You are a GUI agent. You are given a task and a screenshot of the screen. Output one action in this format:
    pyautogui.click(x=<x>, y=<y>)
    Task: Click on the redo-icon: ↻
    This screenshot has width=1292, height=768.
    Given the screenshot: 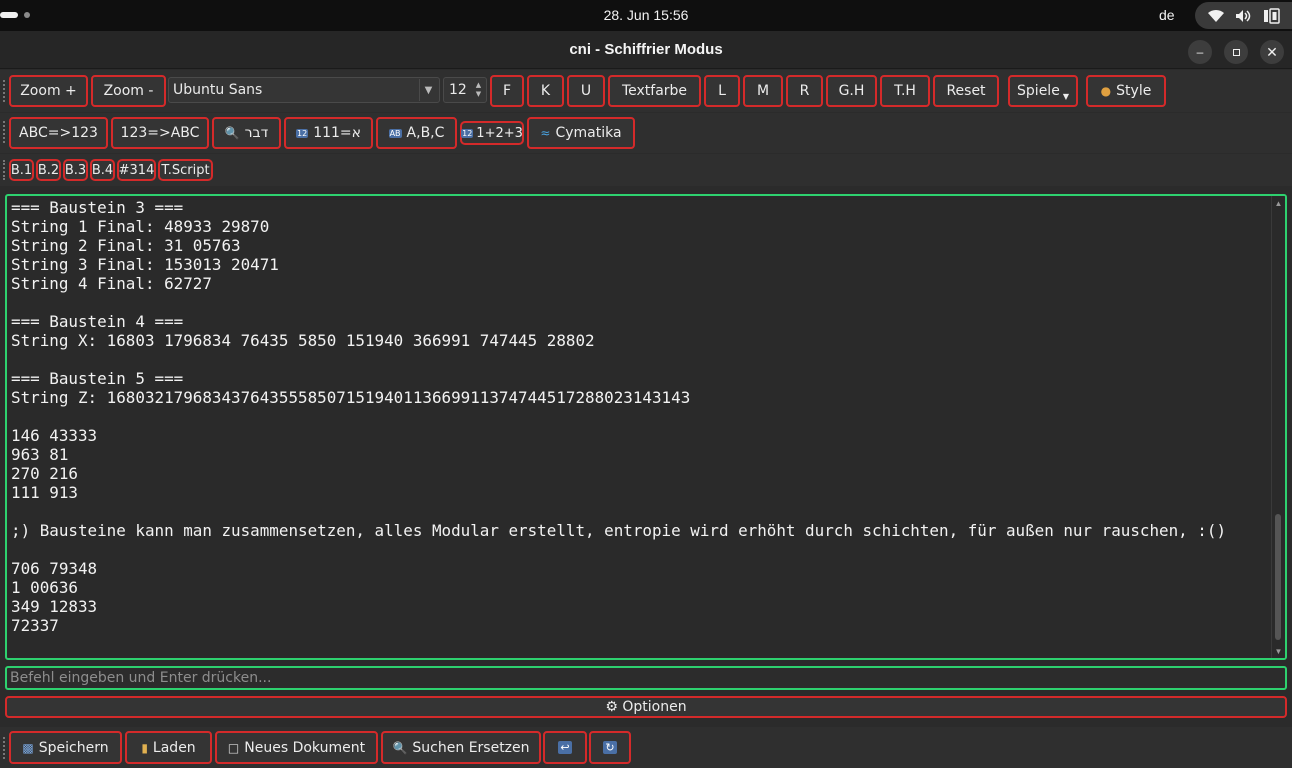 What is the action you would take?
    pyautogui.click(x=610, y=747)
    